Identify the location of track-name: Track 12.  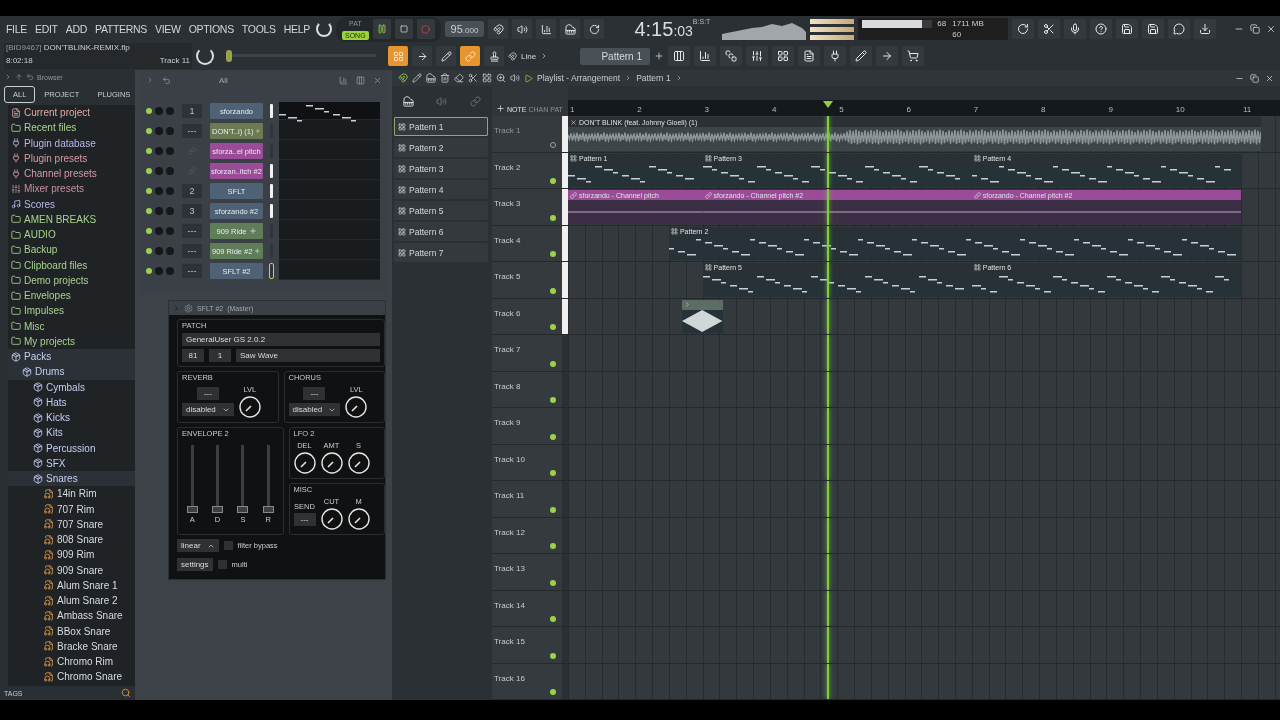
(509, 532).